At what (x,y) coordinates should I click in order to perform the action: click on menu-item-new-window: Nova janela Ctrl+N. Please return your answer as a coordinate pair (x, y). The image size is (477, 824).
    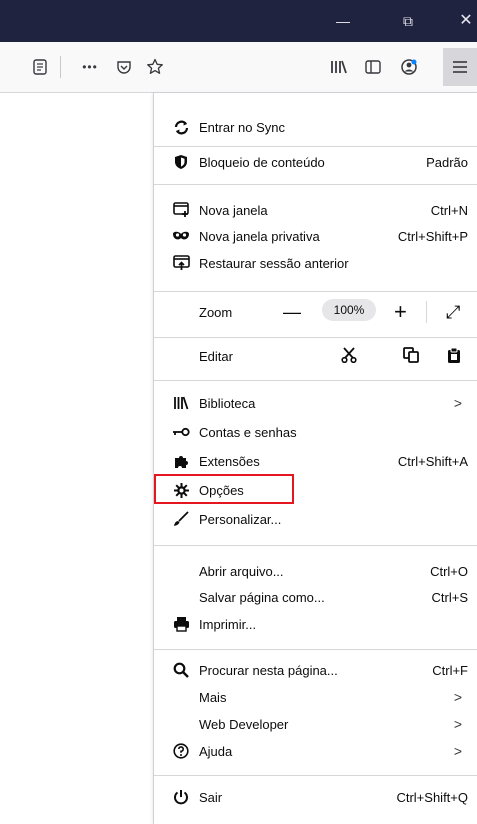
    Looking at the image, I should click on (315, 210).